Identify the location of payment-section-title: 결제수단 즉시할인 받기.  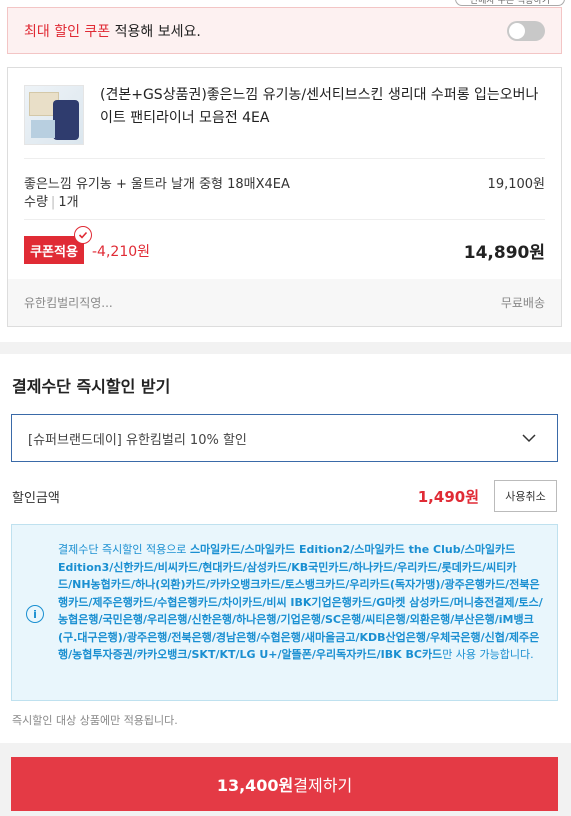
(91, 386).